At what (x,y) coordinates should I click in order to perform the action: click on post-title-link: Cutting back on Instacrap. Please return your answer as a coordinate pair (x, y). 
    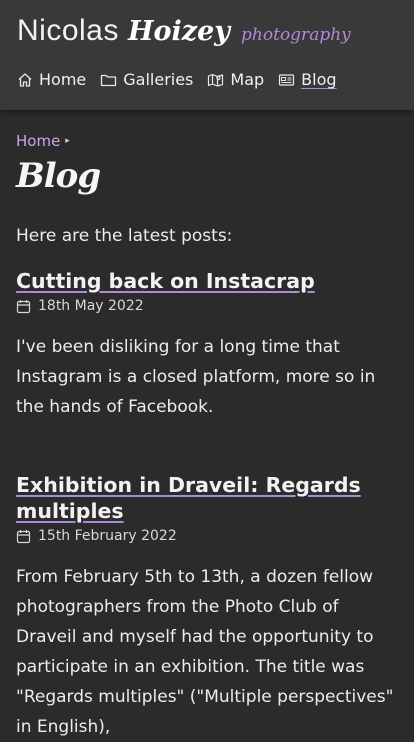
    Looking at the image, I should click on (207, 281).